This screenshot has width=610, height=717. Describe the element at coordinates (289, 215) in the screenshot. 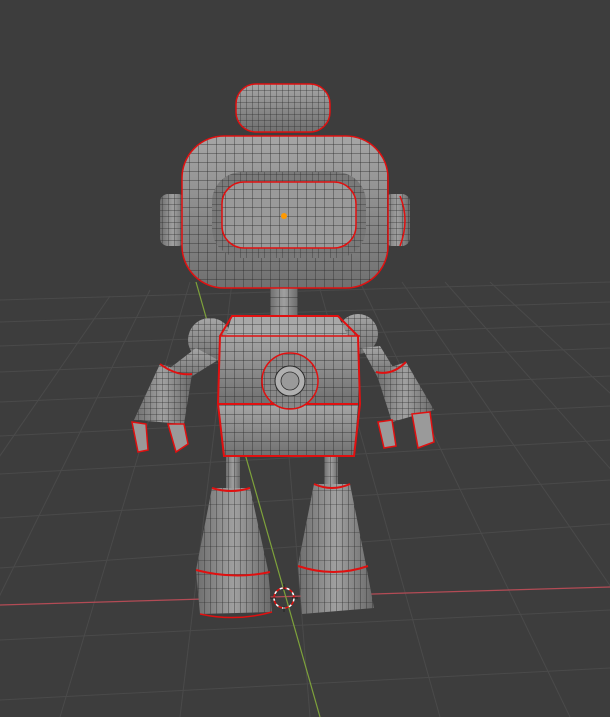

I see `face-screen` at that location.